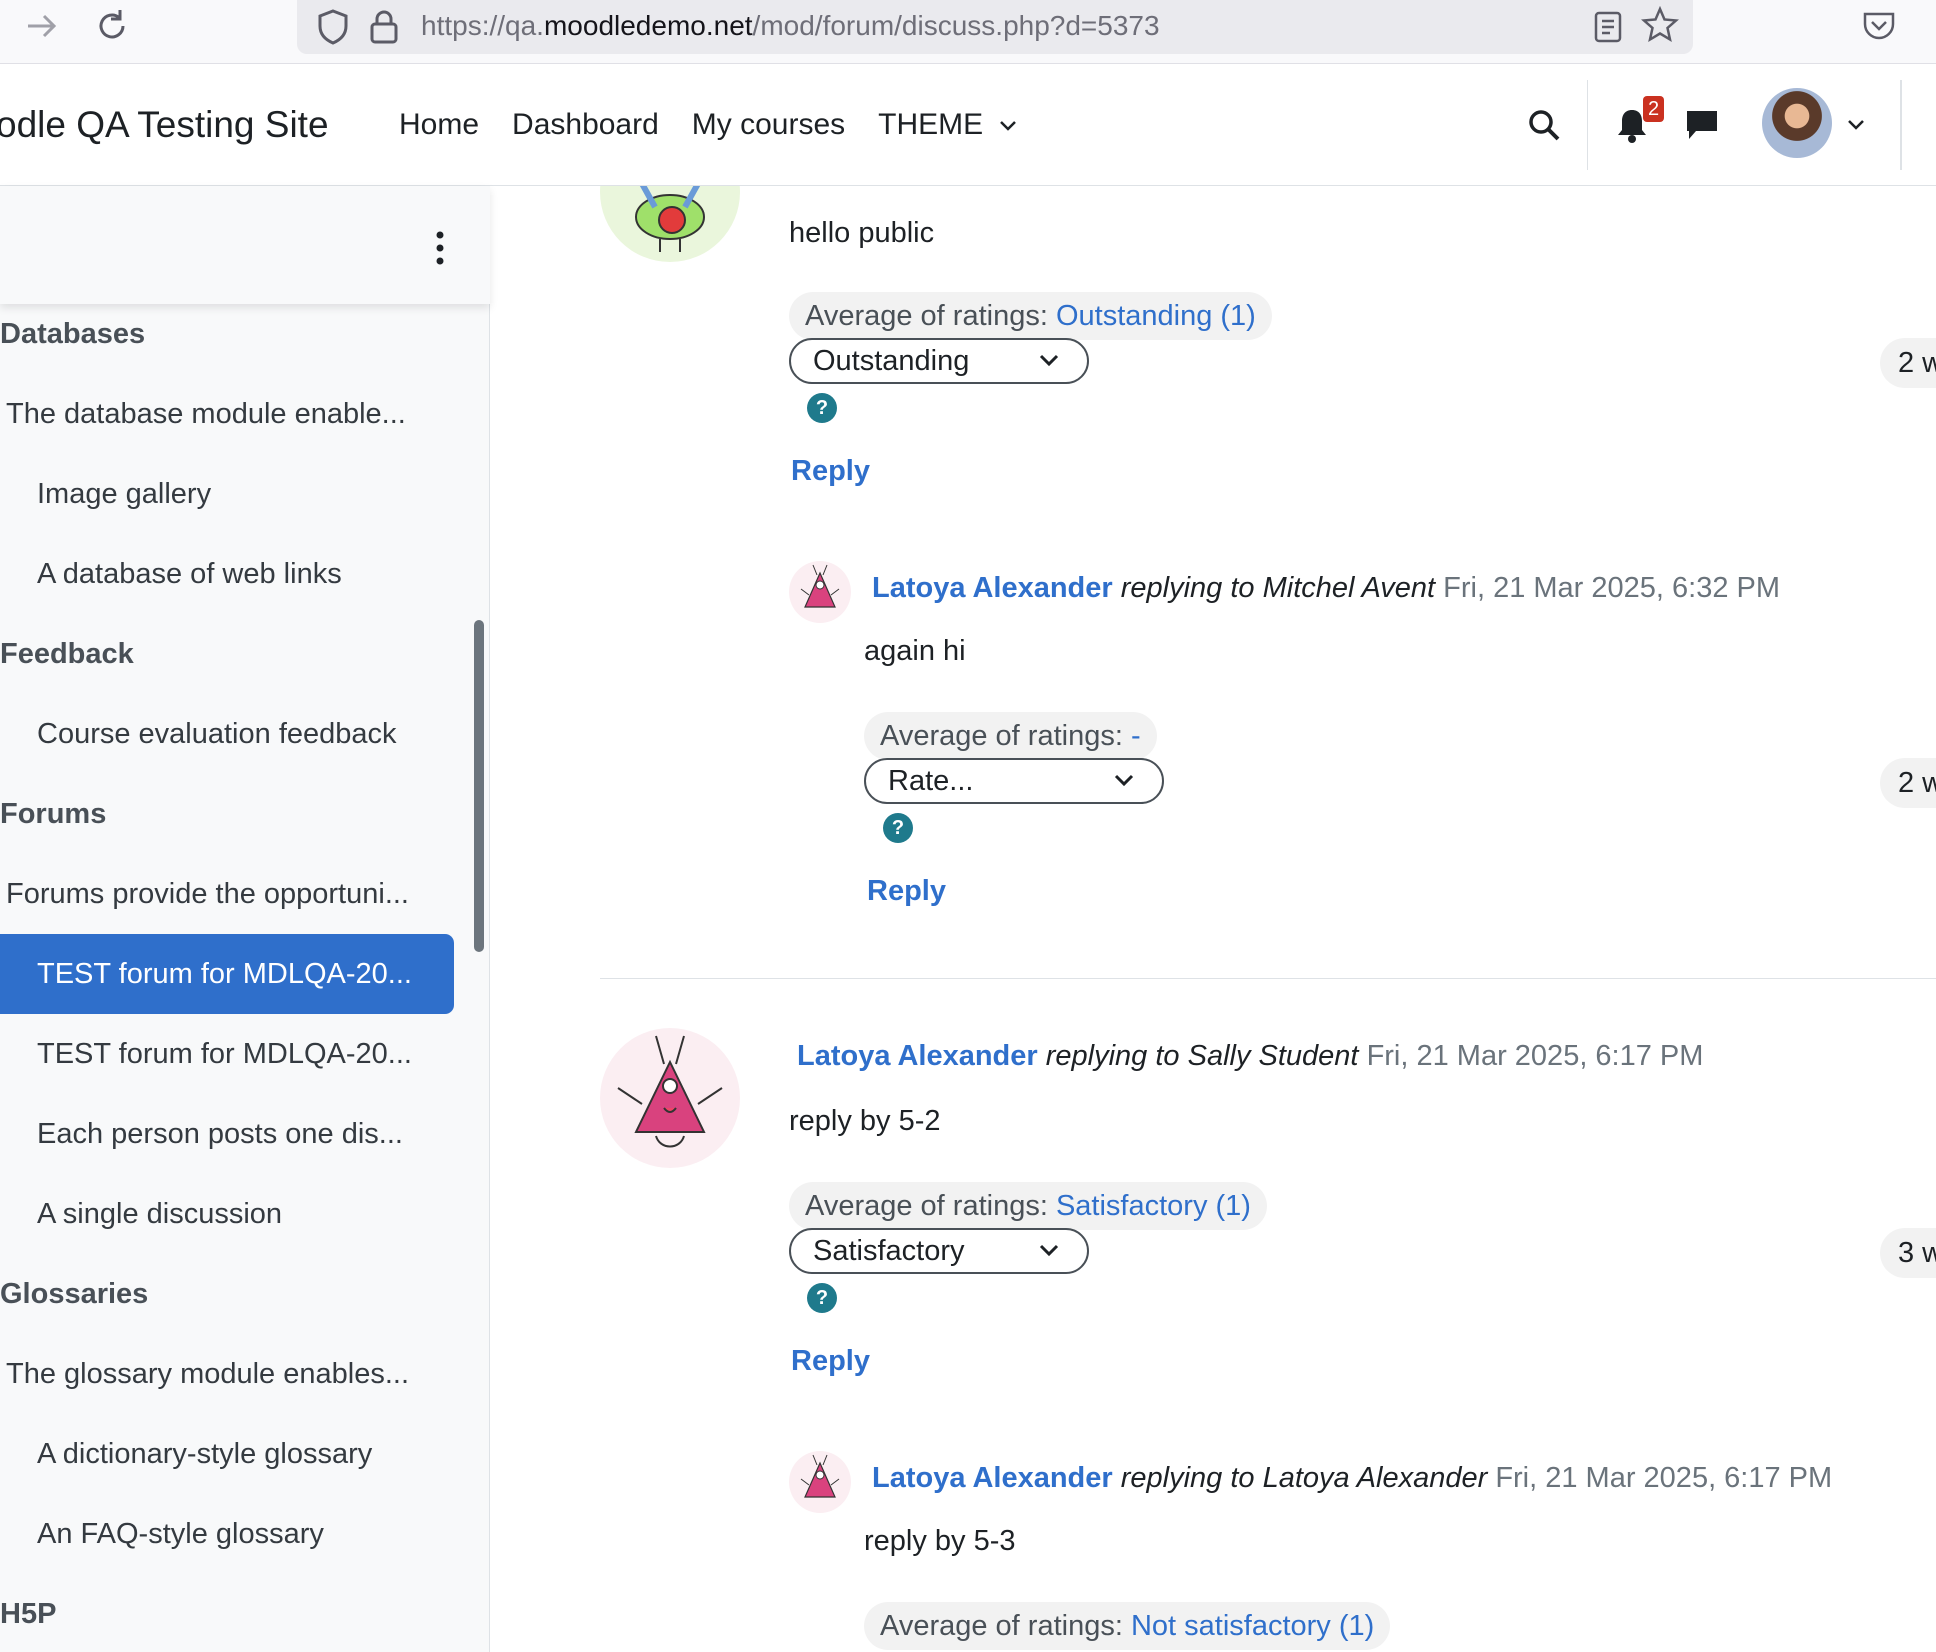  What do you see at coordinates (915, 651) in the screenshot?
I see `post-message: again hi` at bounding box center [915, 651].